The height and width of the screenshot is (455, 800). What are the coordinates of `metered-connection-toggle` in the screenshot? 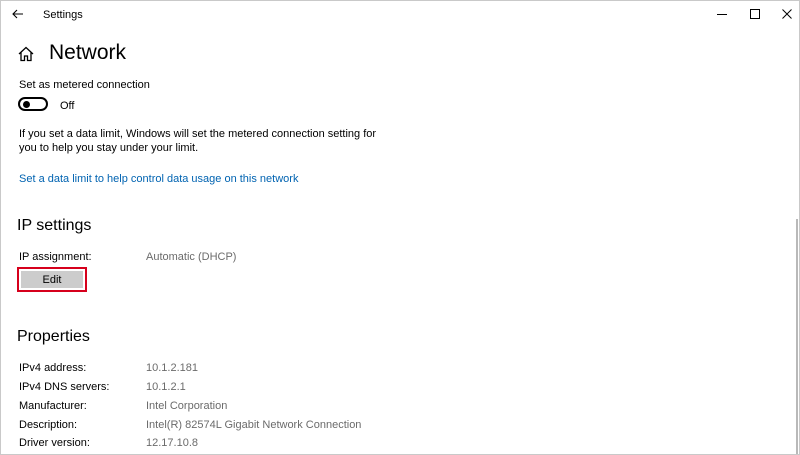 It's located at (33, 104).